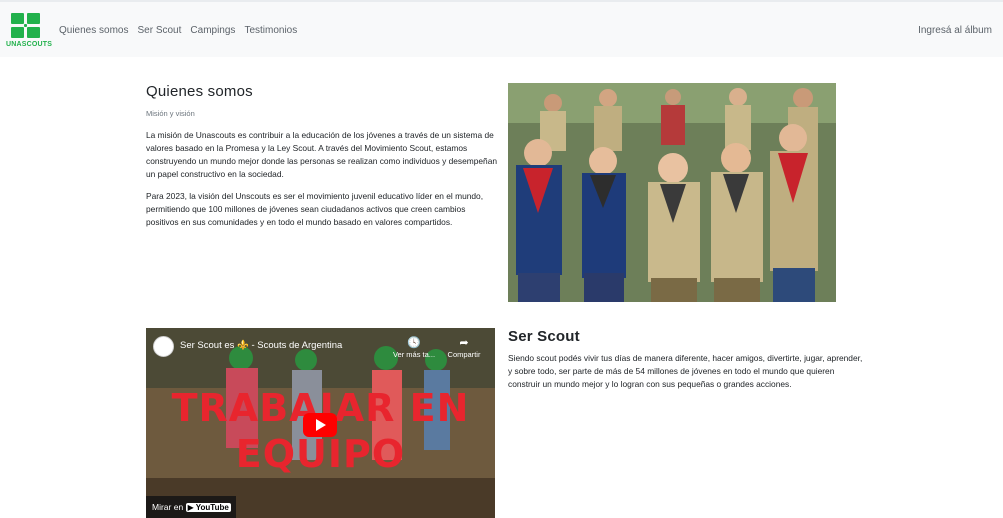  I want to click on scouts-saluting-photo, so click(672, 192).